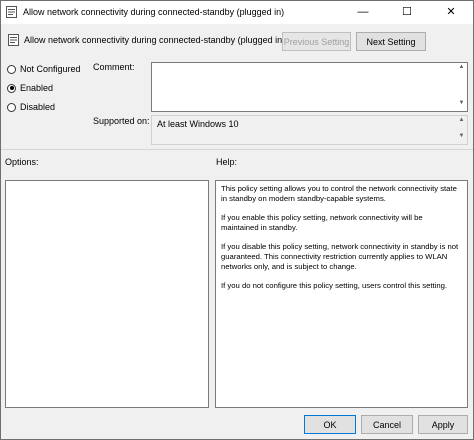 The image size is (474, 440). What do you see at coordinates (227, 162) in the screenshot?
I see `help-label: Help:` at bounding box center [227, 162].